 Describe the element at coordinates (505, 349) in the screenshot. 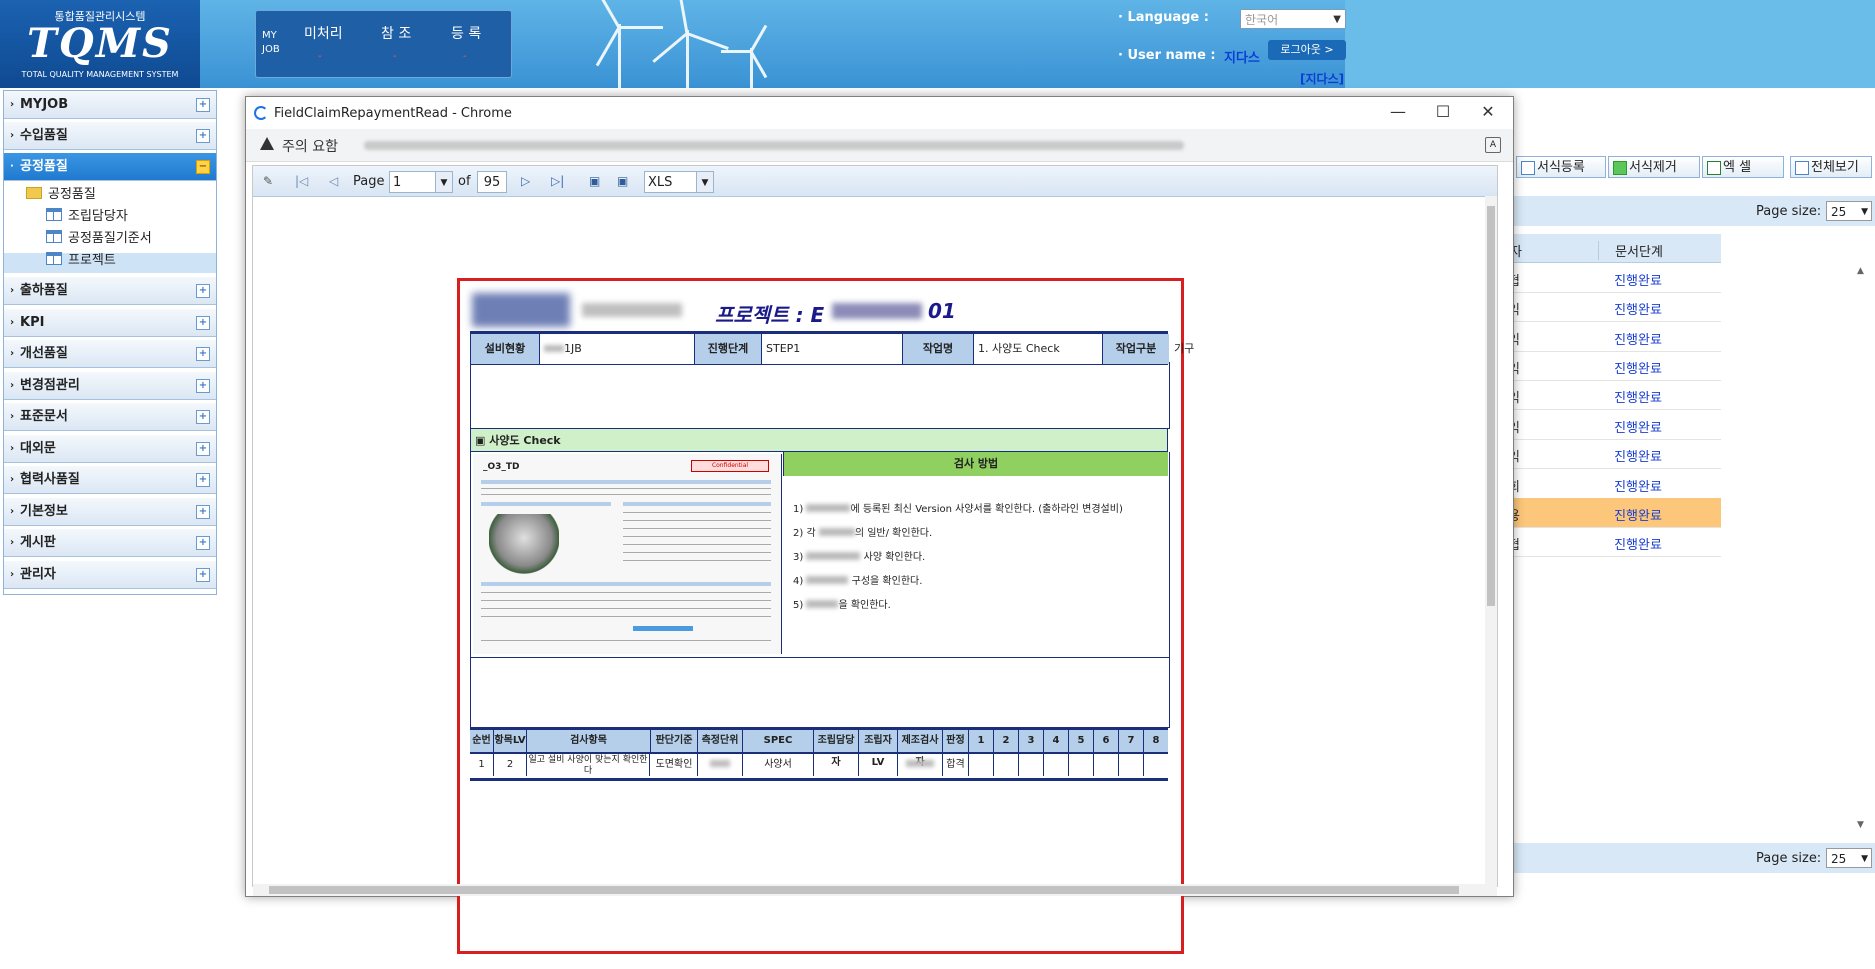

I see `info-header-equipment: 설비현황` at that location.